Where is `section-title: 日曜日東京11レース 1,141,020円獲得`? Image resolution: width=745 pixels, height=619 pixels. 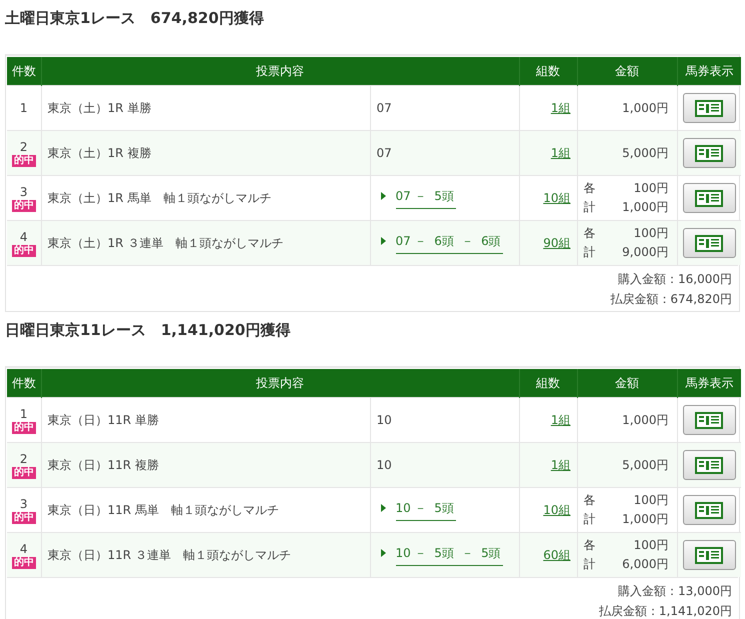
section-title: 日曜日東京11レース 1,141,020円獲得 is located at coordinates (147, 330).